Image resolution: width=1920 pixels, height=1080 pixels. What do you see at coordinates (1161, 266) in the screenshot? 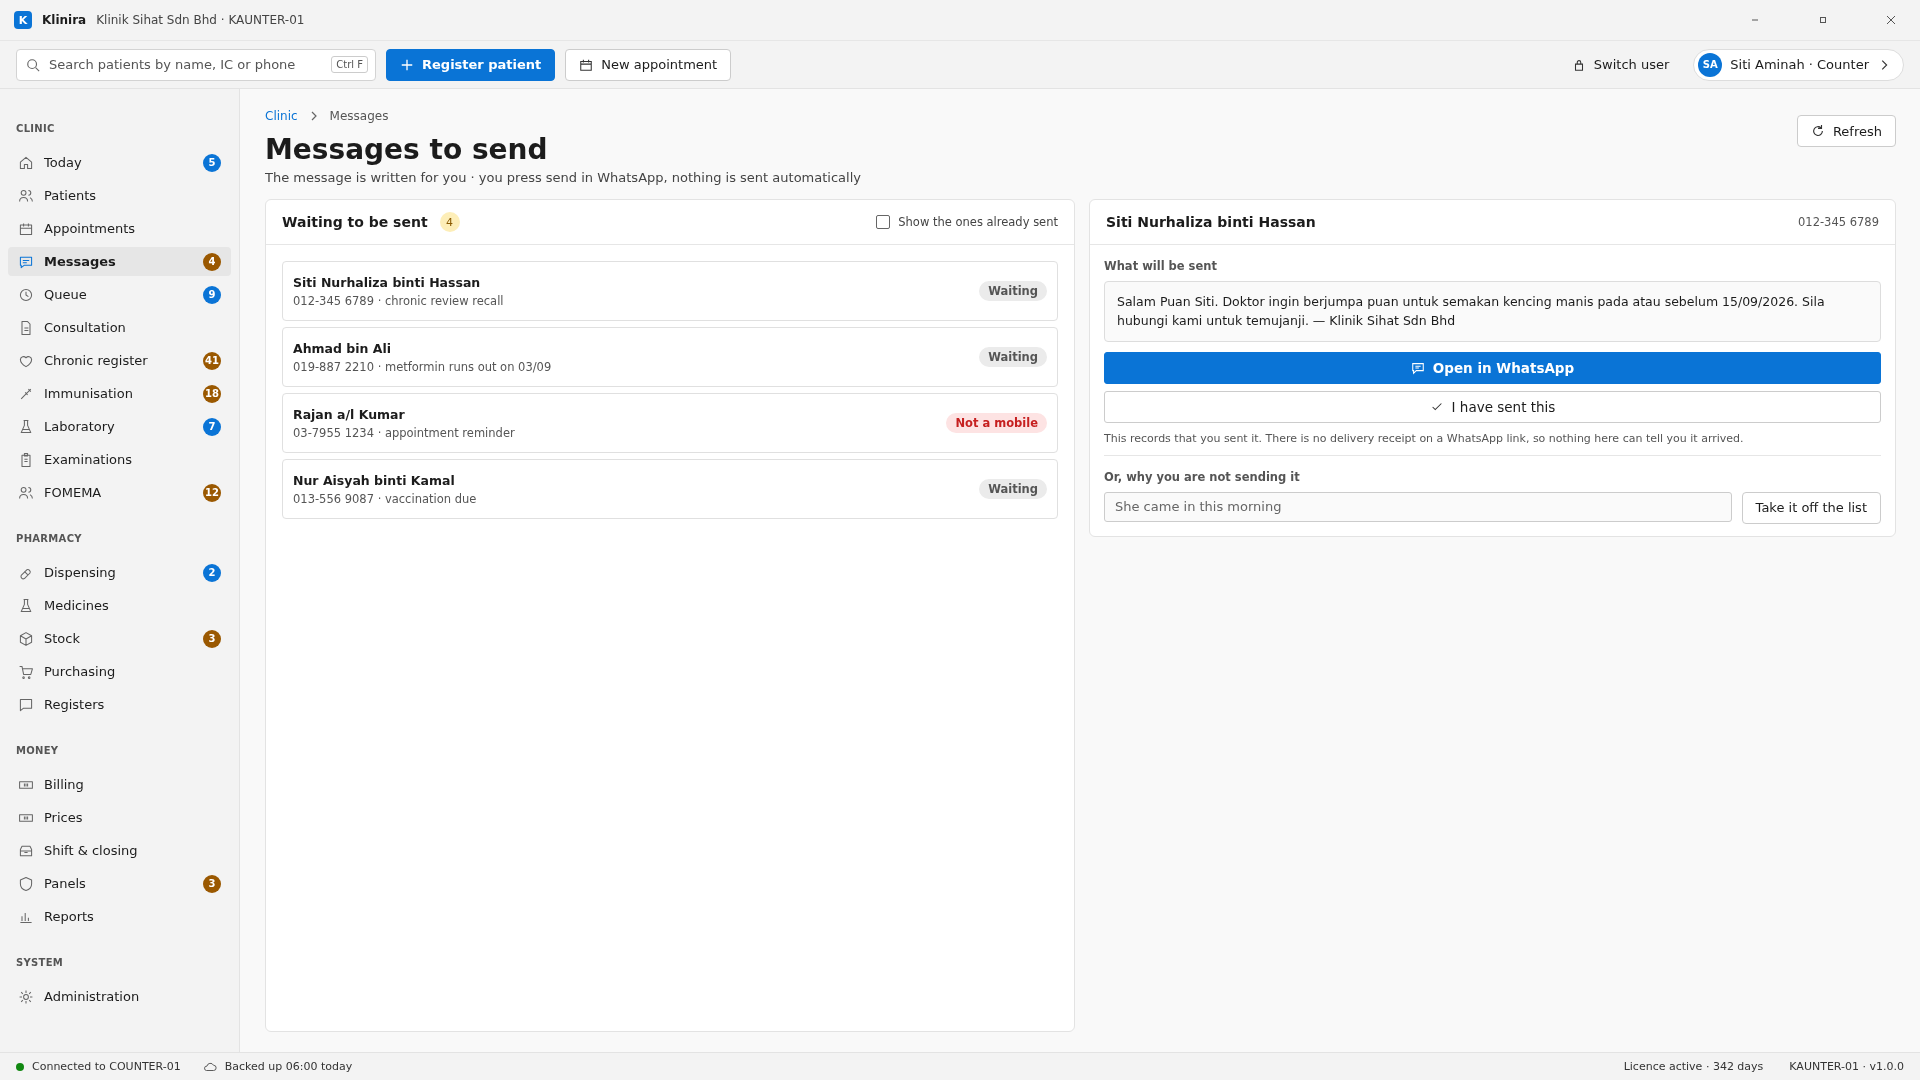
I see `field-label: What will be sent` at bounding box center [1161, 266].